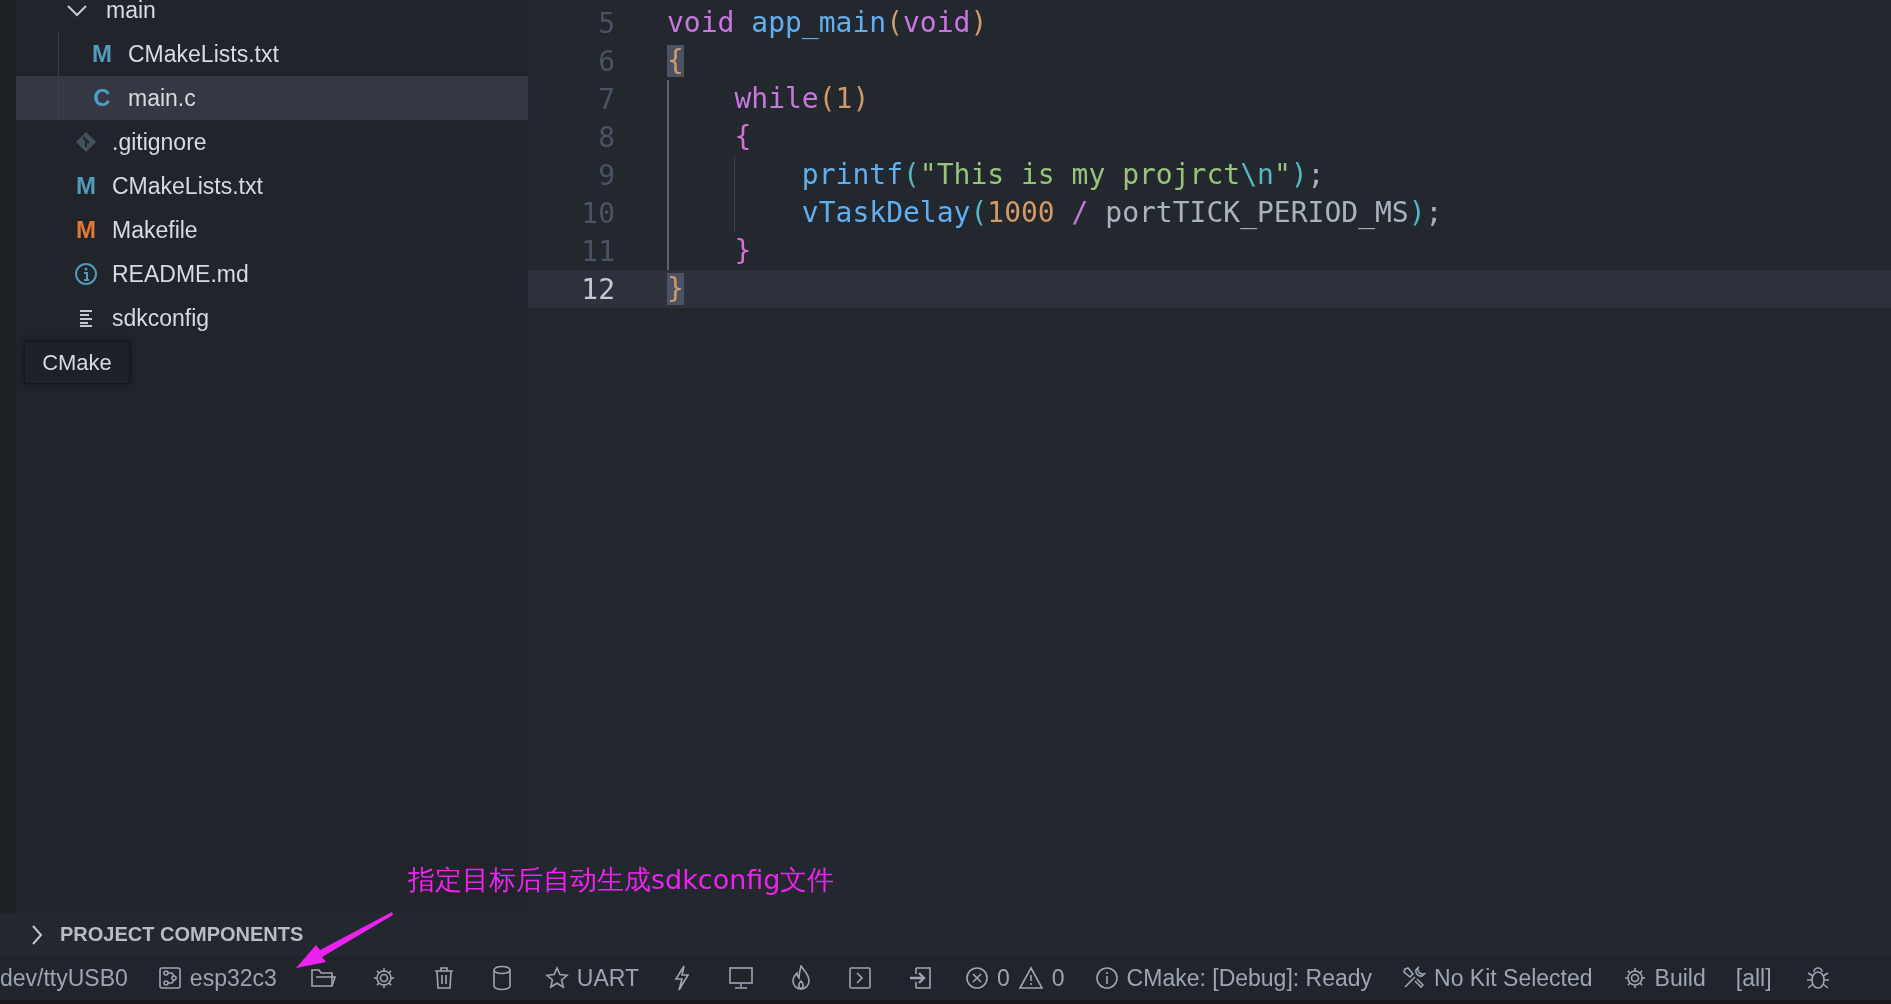  I want to click on file-item: .gitignore, so click(272, 142).